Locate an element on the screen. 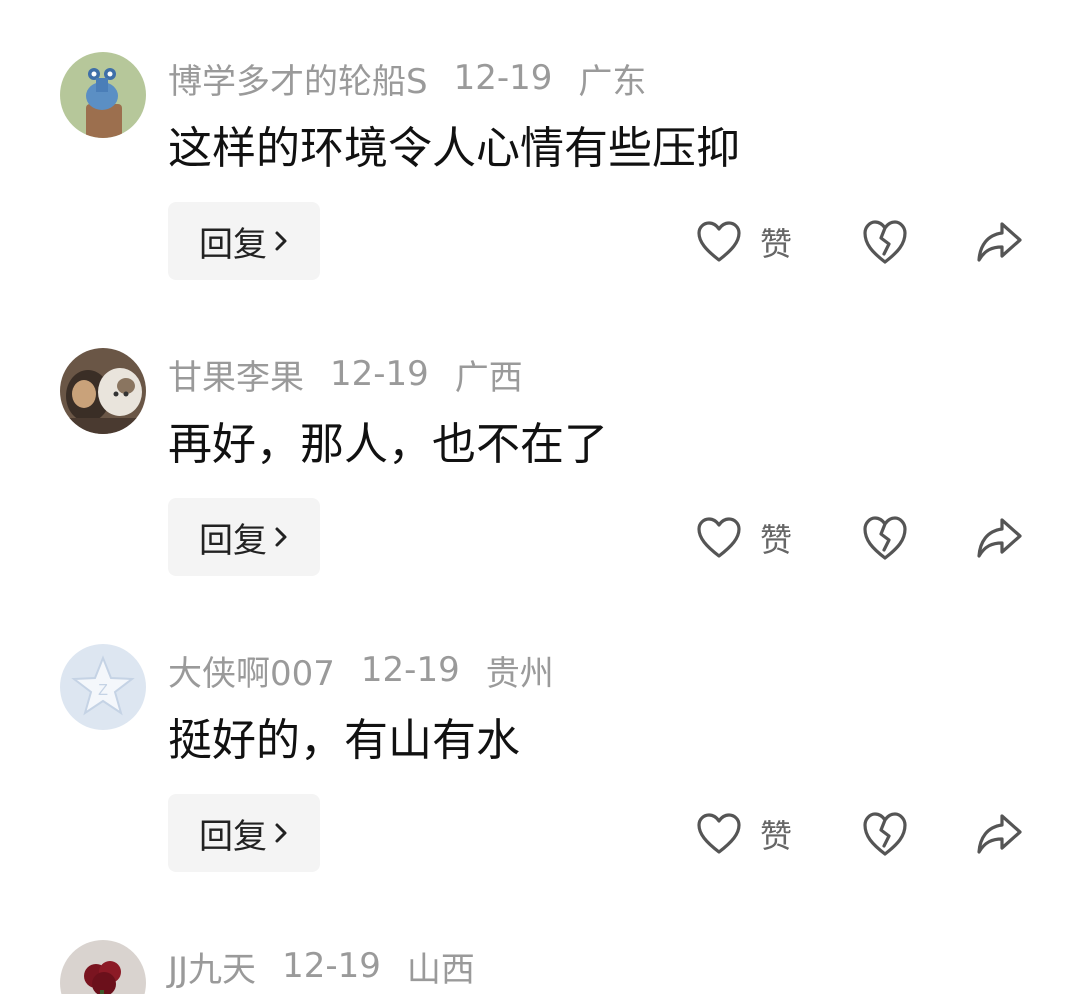 This screenshot has height=994, width=1084. comment-location: 山西 is located at coordinates (440, 969).